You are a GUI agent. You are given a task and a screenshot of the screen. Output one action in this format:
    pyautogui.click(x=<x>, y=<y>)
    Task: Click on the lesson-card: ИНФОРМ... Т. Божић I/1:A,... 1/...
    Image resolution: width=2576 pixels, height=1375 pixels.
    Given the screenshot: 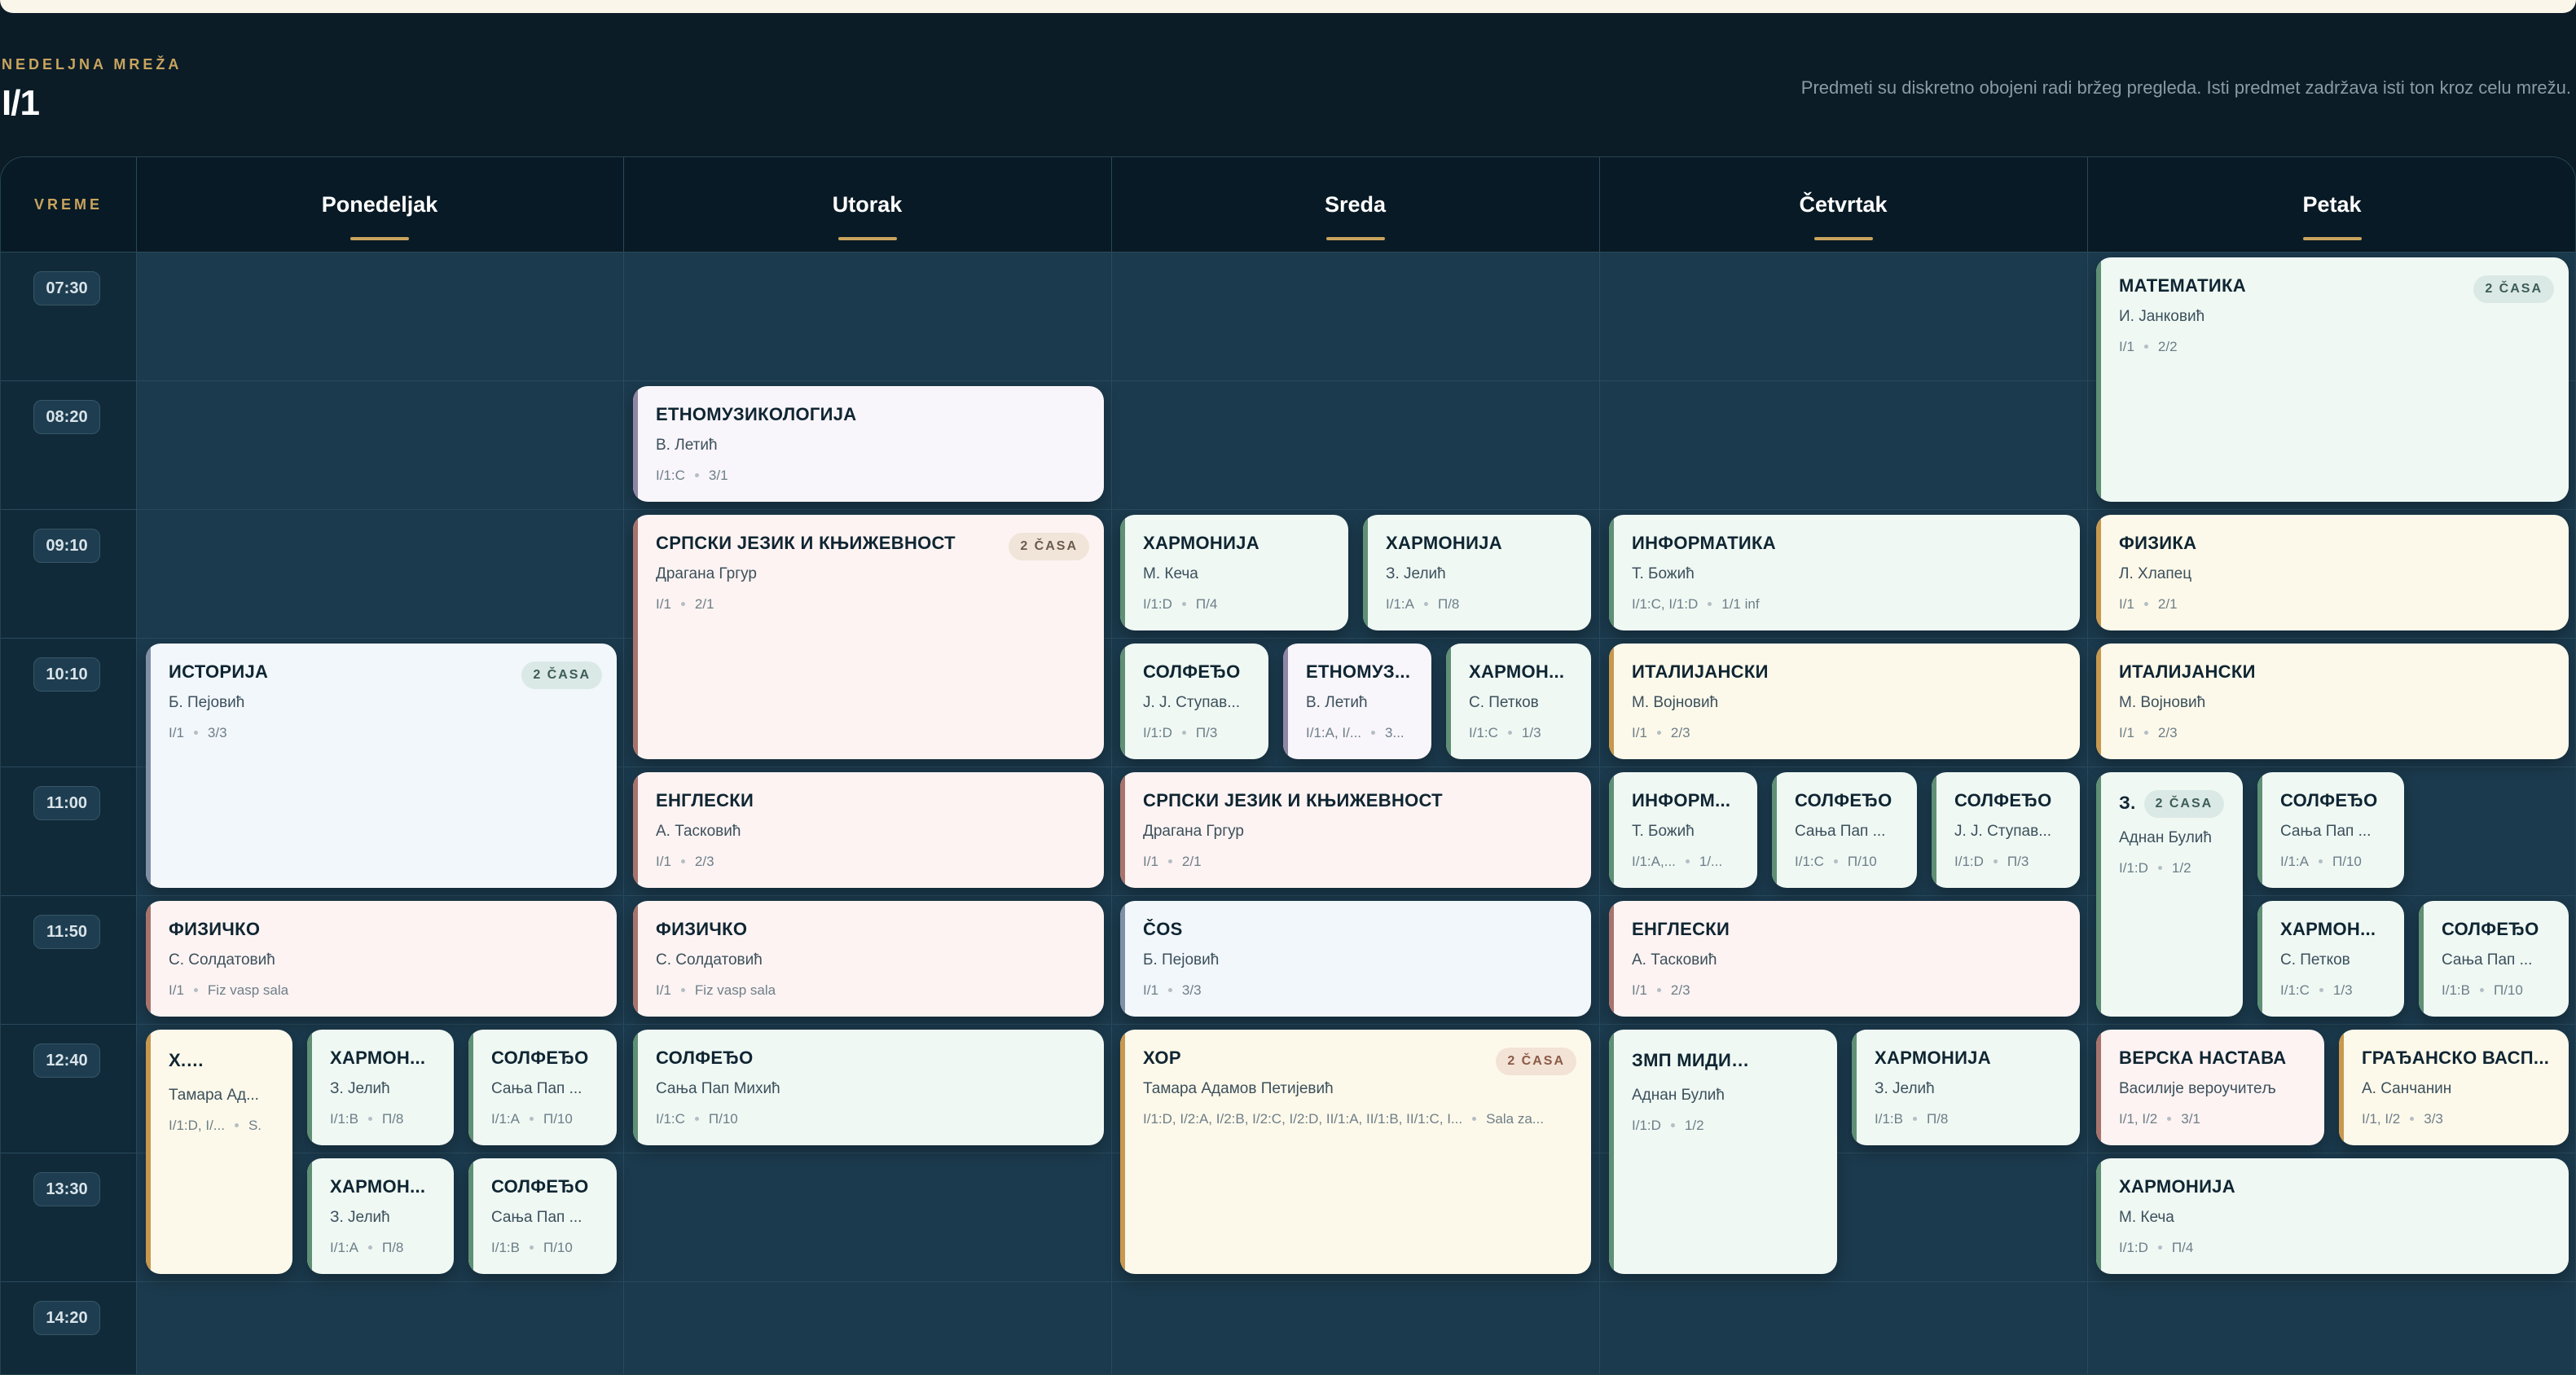 What is the action you would take?
    pyautogui.click(x=1683, y=830)
    